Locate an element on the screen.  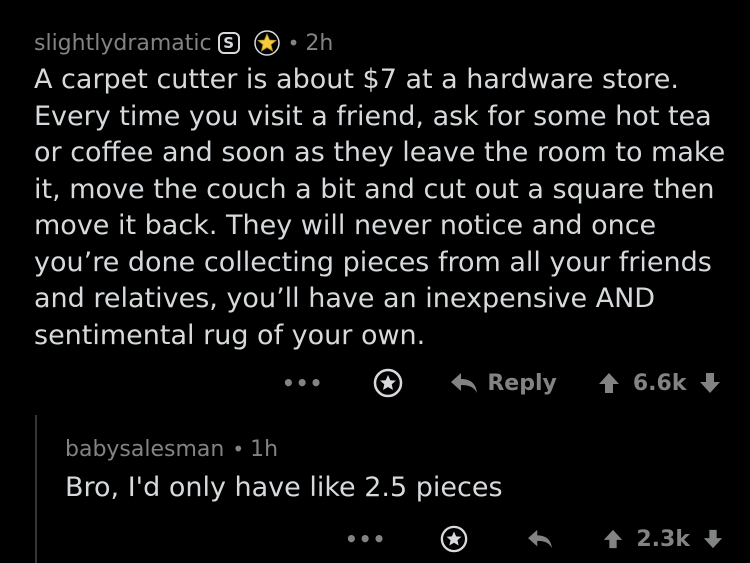
reply-timestamp: 1h is located at coordinates (264, 449).